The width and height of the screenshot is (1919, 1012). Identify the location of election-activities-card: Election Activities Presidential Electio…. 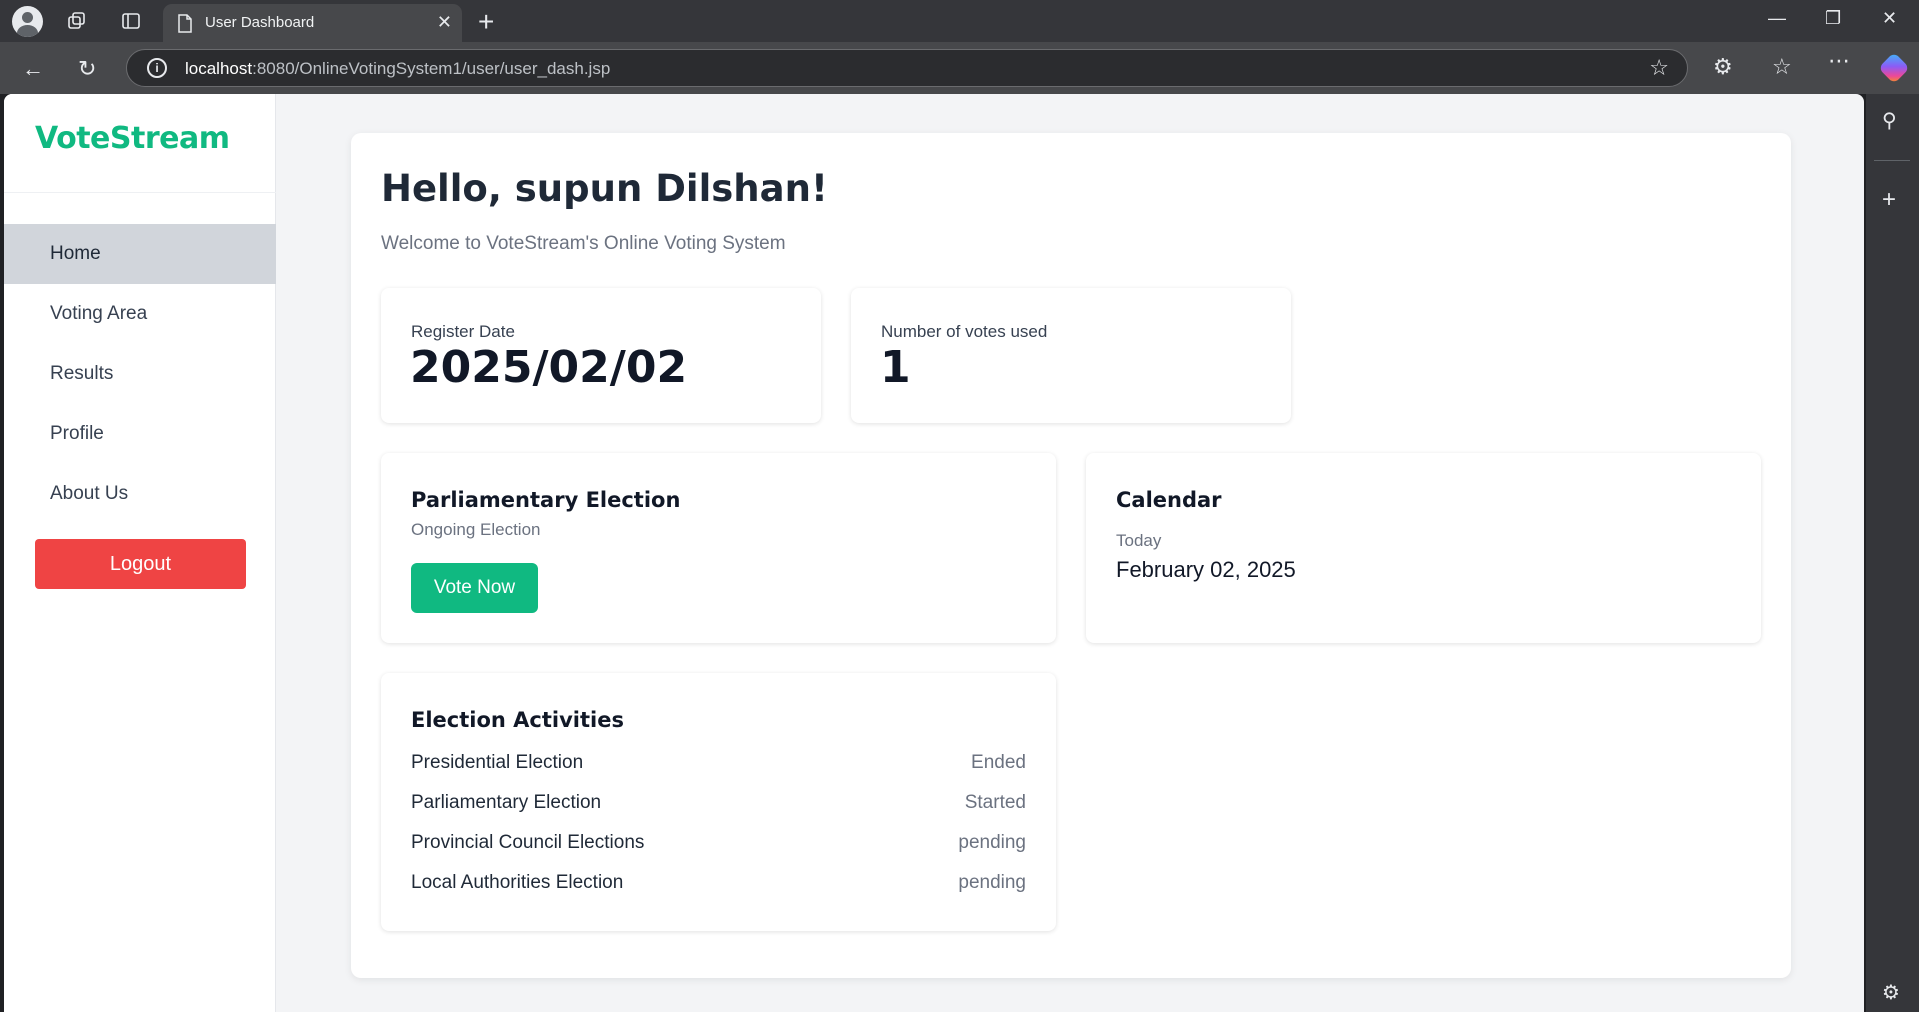
(718, 802).